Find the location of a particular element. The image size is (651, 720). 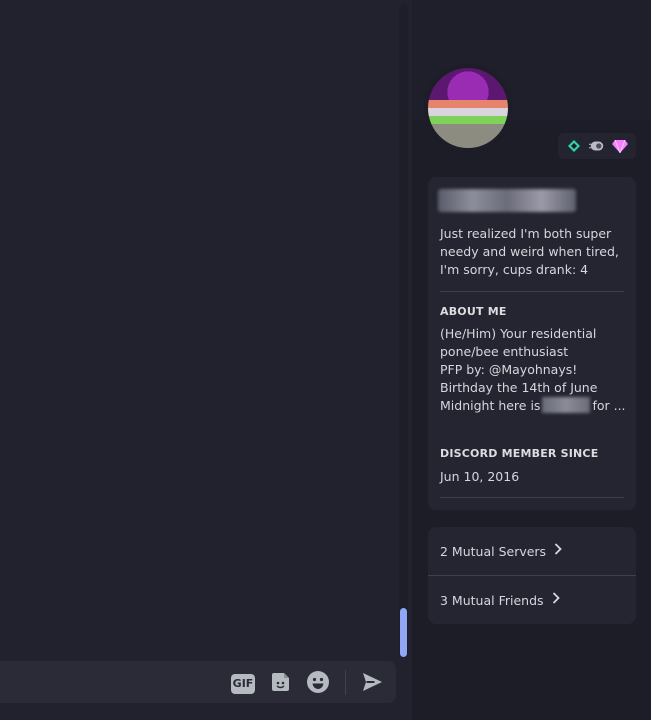

avatar is located at coordinates (468, 108).